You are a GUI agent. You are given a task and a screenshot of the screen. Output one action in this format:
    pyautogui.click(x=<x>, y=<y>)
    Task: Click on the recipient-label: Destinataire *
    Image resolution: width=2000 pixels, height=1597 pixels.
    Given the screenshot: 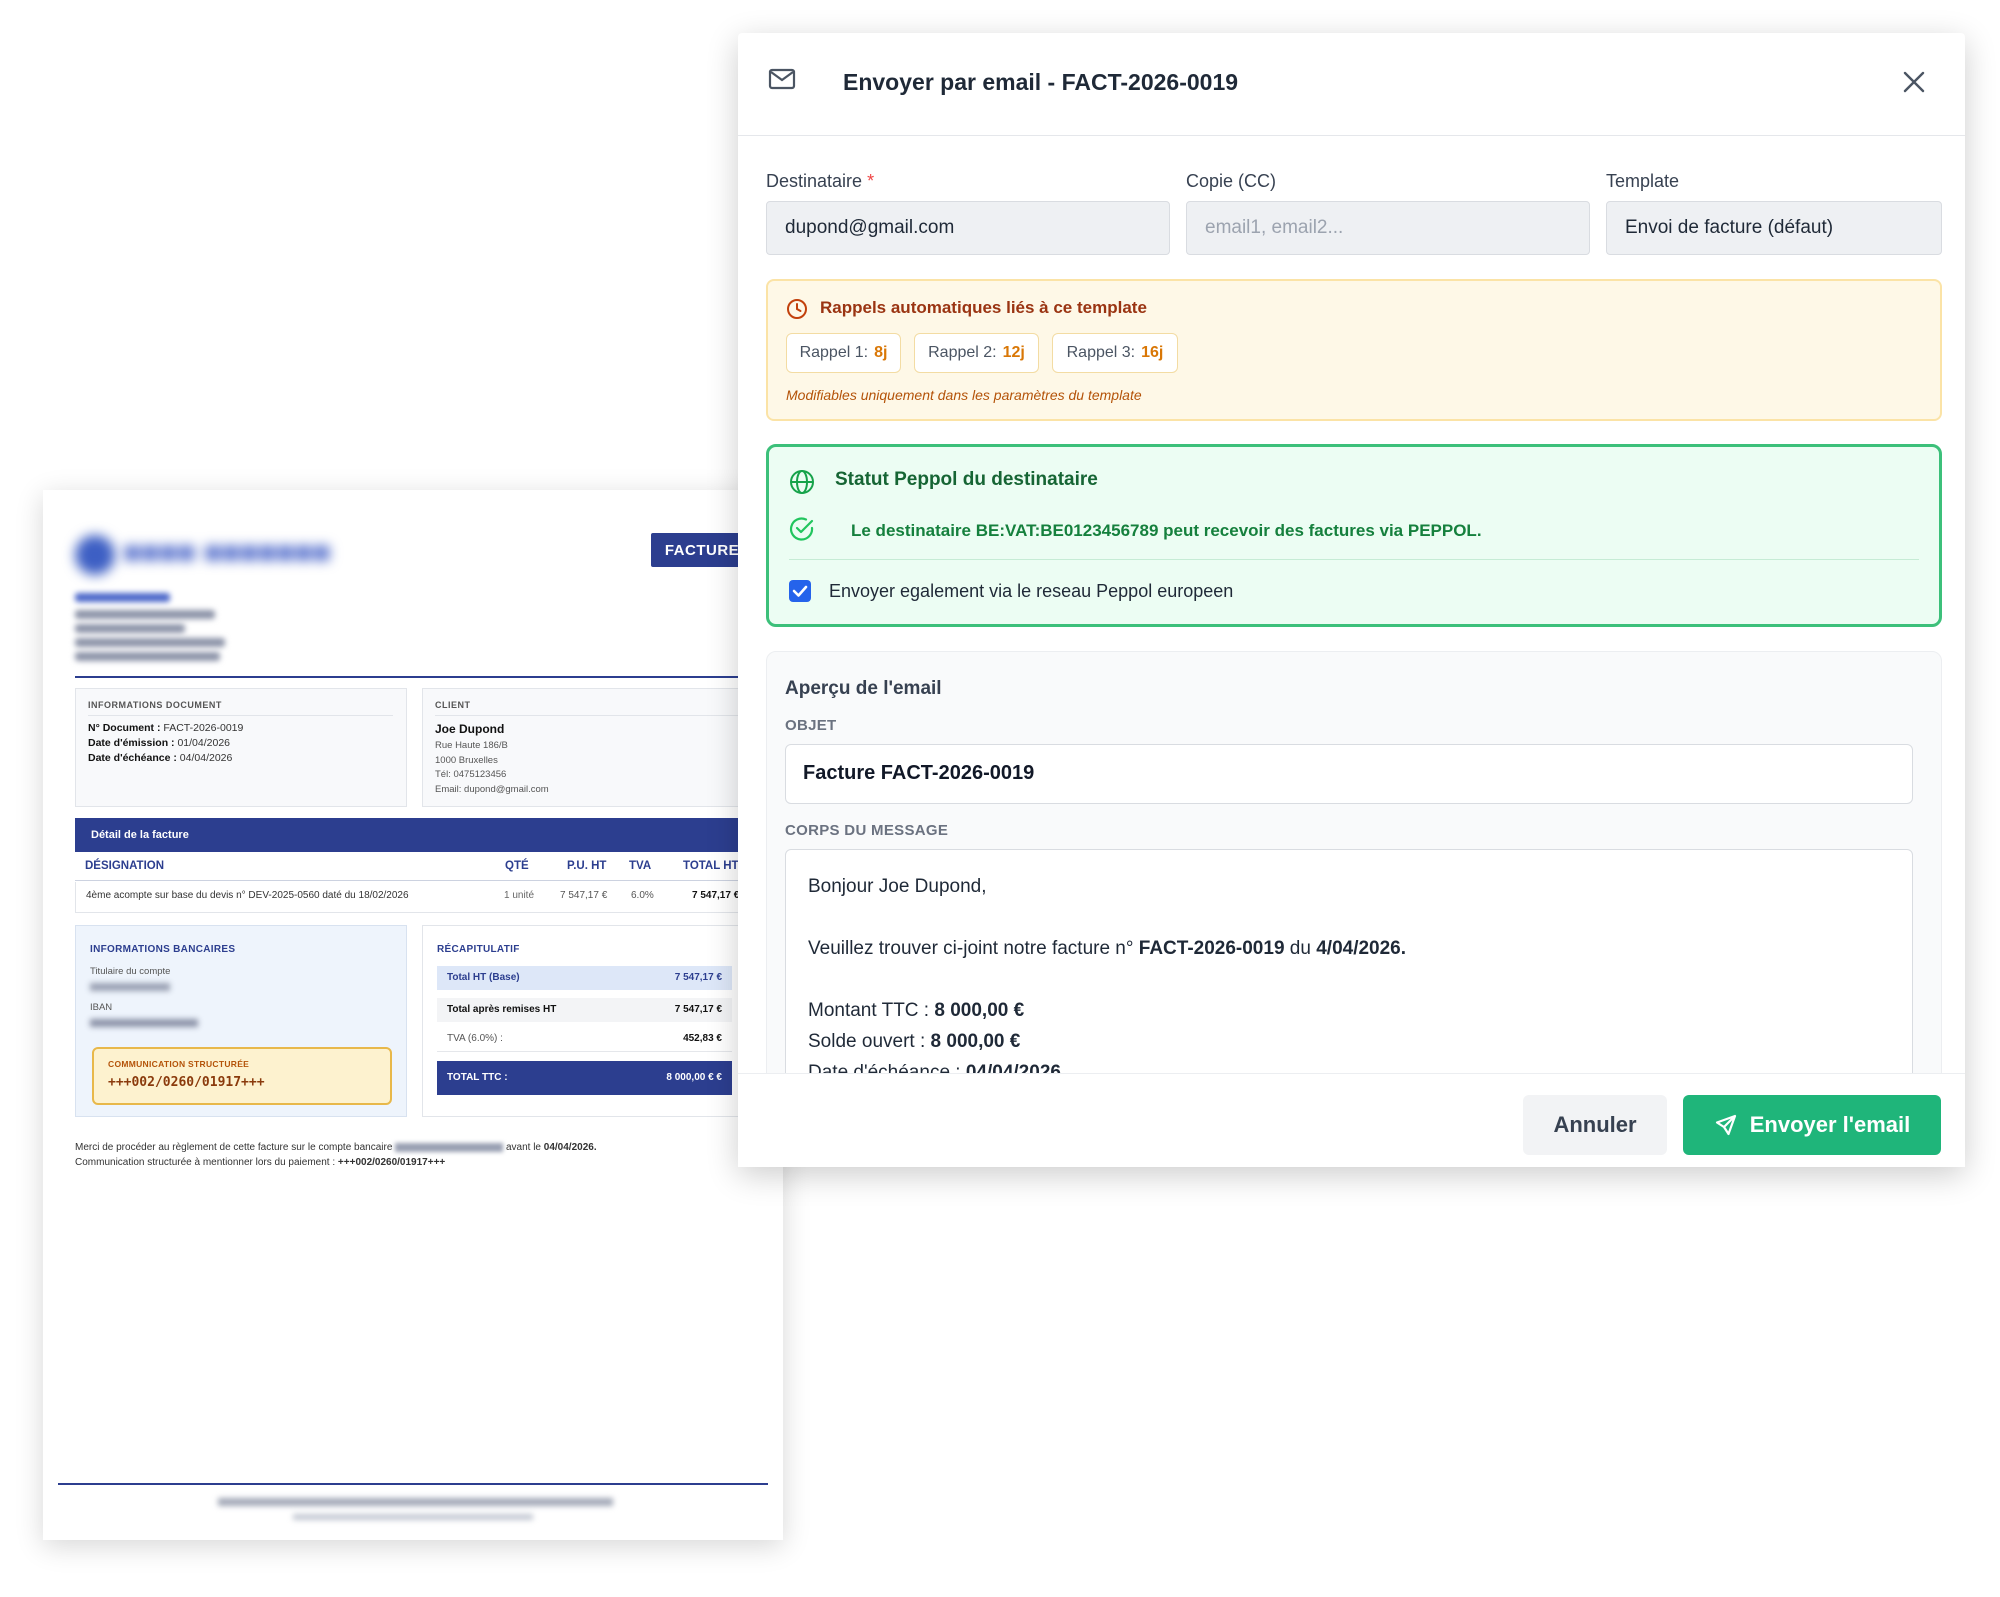 What is the action you would take?
    pyautogui.click(x=820, y=181)
    